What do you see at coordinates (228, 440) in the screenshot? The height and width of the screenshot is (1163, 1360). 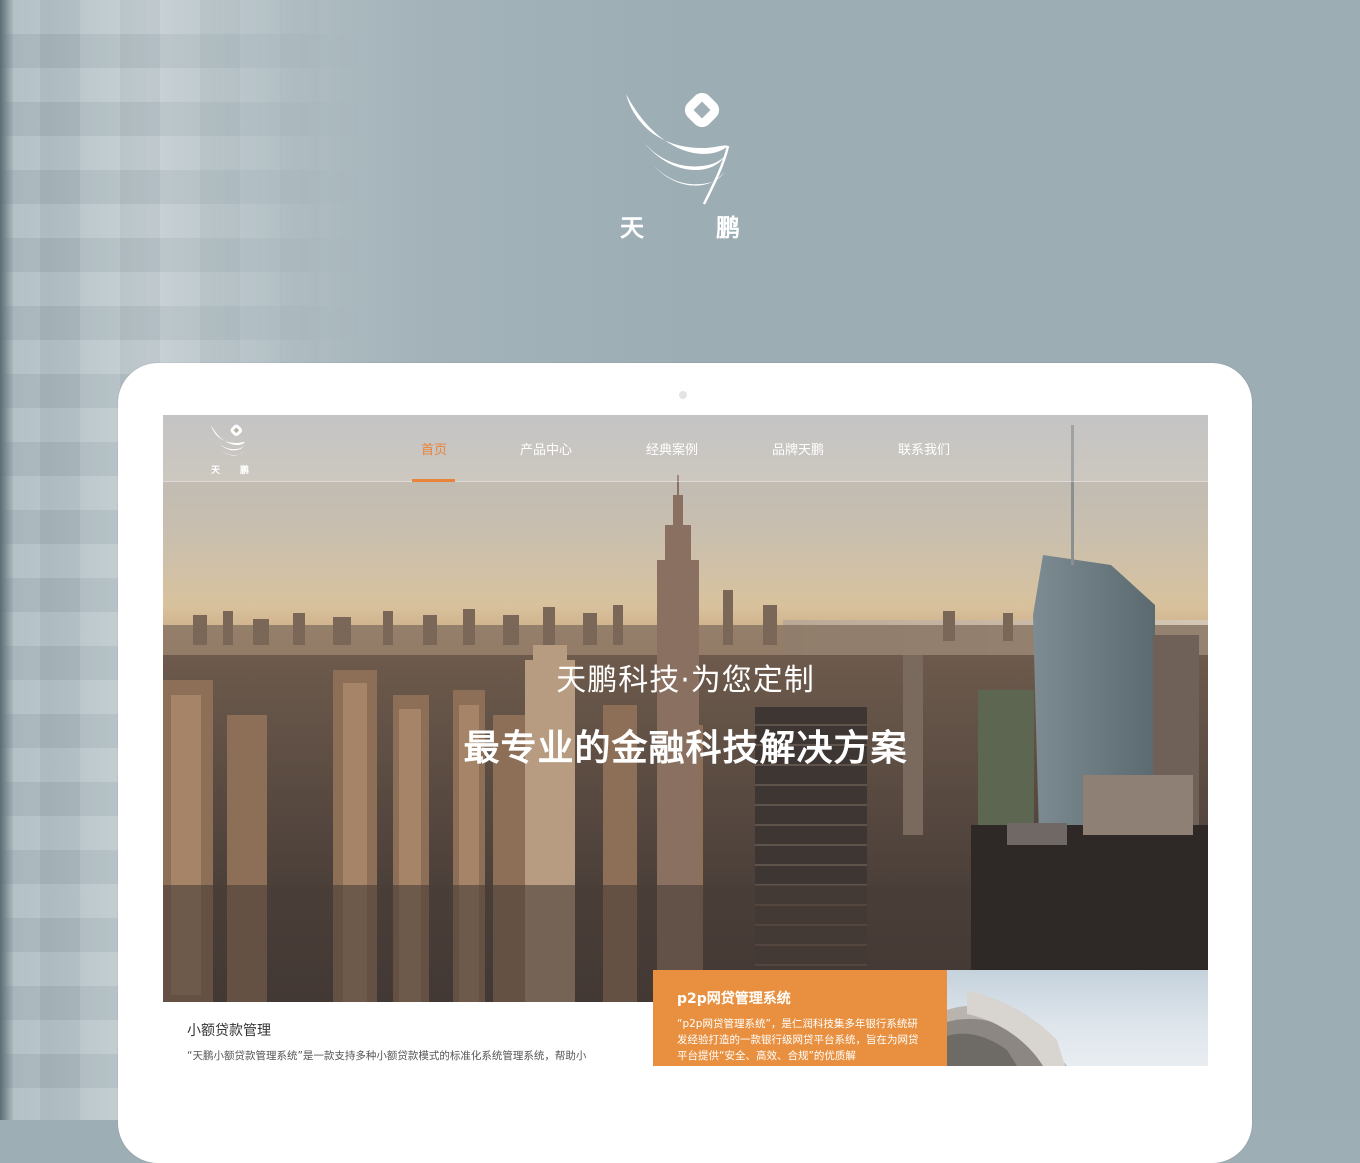 I see `bird-logo-small-icon` at bounding box center [228, 440].